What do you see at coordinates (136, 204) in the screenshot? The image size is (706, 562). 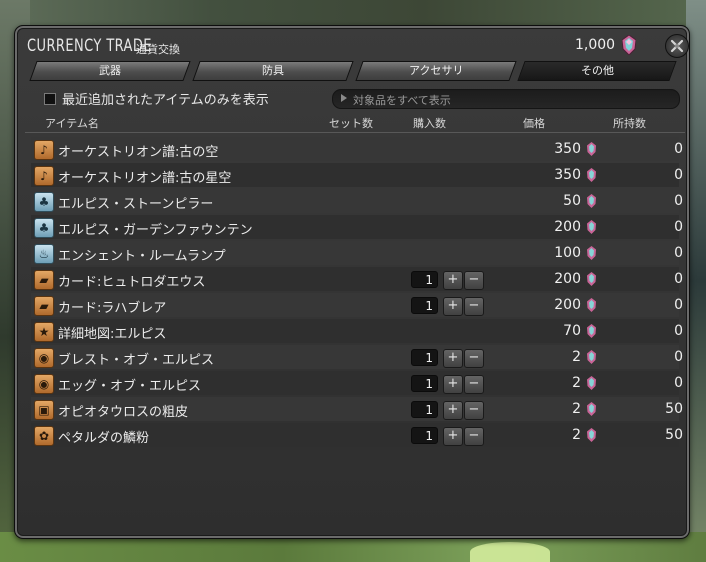 I see `item-name: エルピス・ストーンピラー` at bounding box center [136, 204].